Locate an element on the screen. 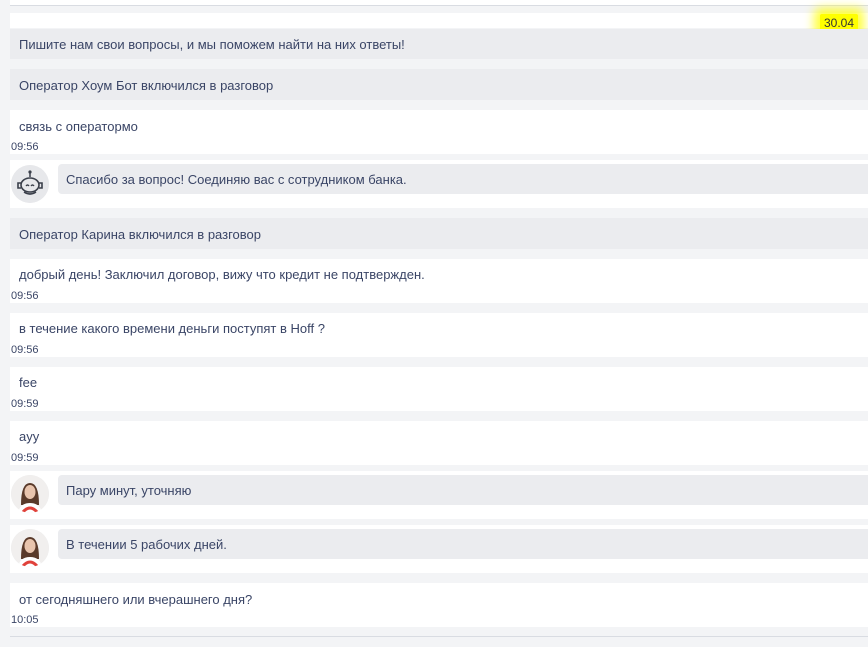 The image size is (868, 647). message-text: Оператор Хоум Бот включился в разговор is located at coordinates (146, 85).